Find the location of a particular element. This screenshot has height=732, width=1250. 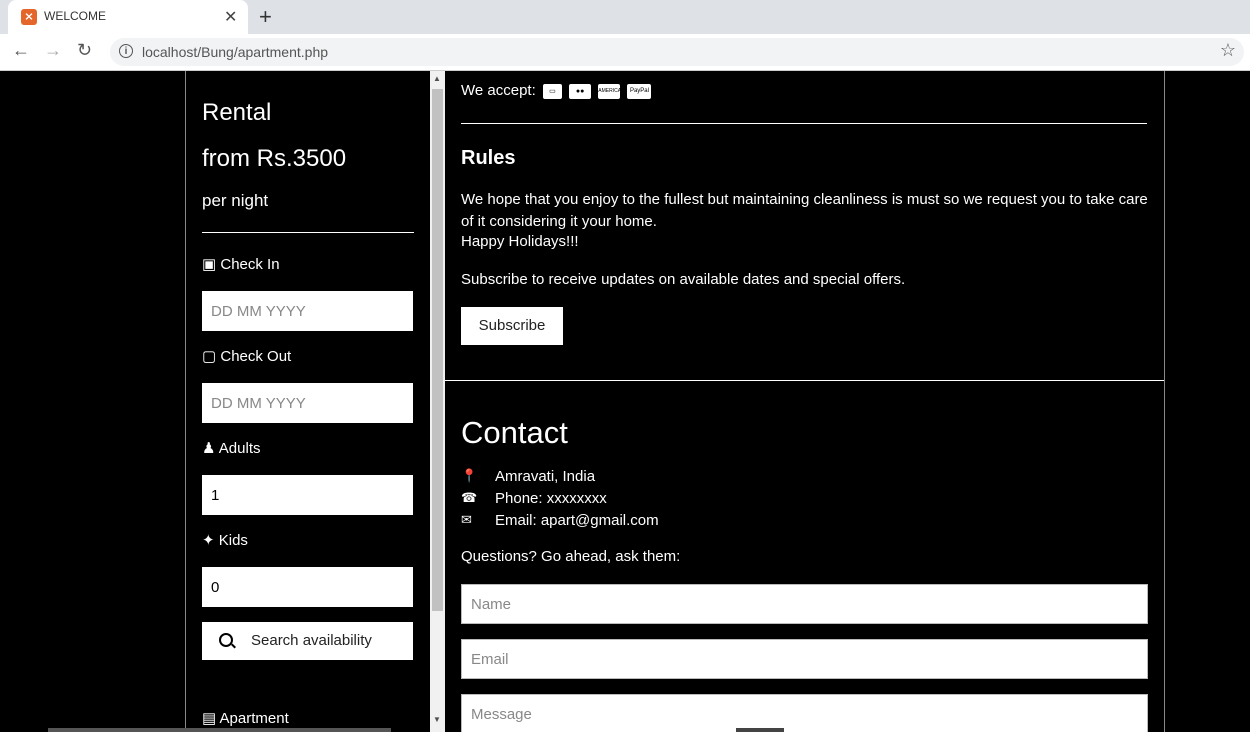

rules-title: Rules is located at coordinates (488, 158).